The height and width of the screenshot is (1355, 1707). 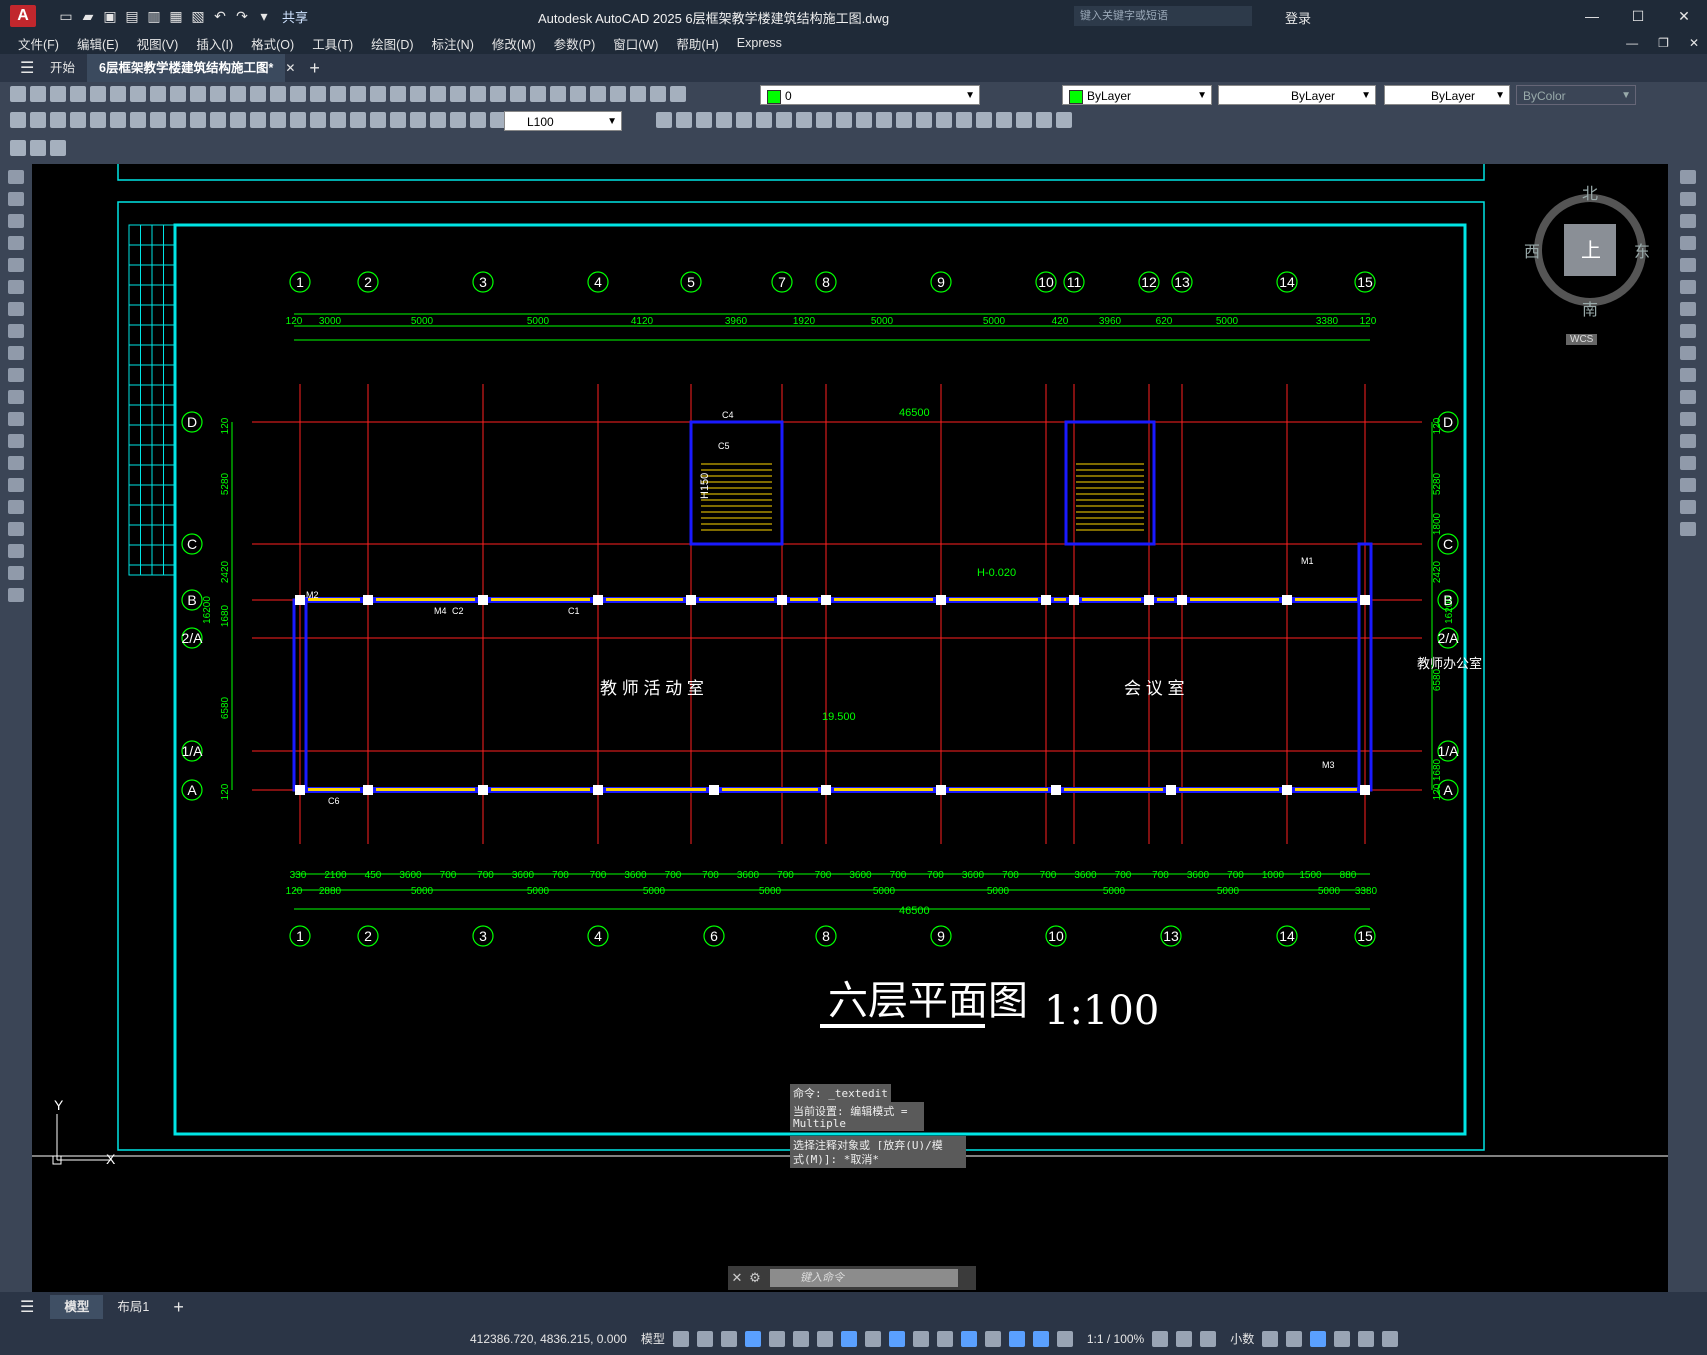 What do you see at coordinates (1532, 250) in the screenshot?
I see `viewcube-west: 西` at bounding box center [1532, 250].